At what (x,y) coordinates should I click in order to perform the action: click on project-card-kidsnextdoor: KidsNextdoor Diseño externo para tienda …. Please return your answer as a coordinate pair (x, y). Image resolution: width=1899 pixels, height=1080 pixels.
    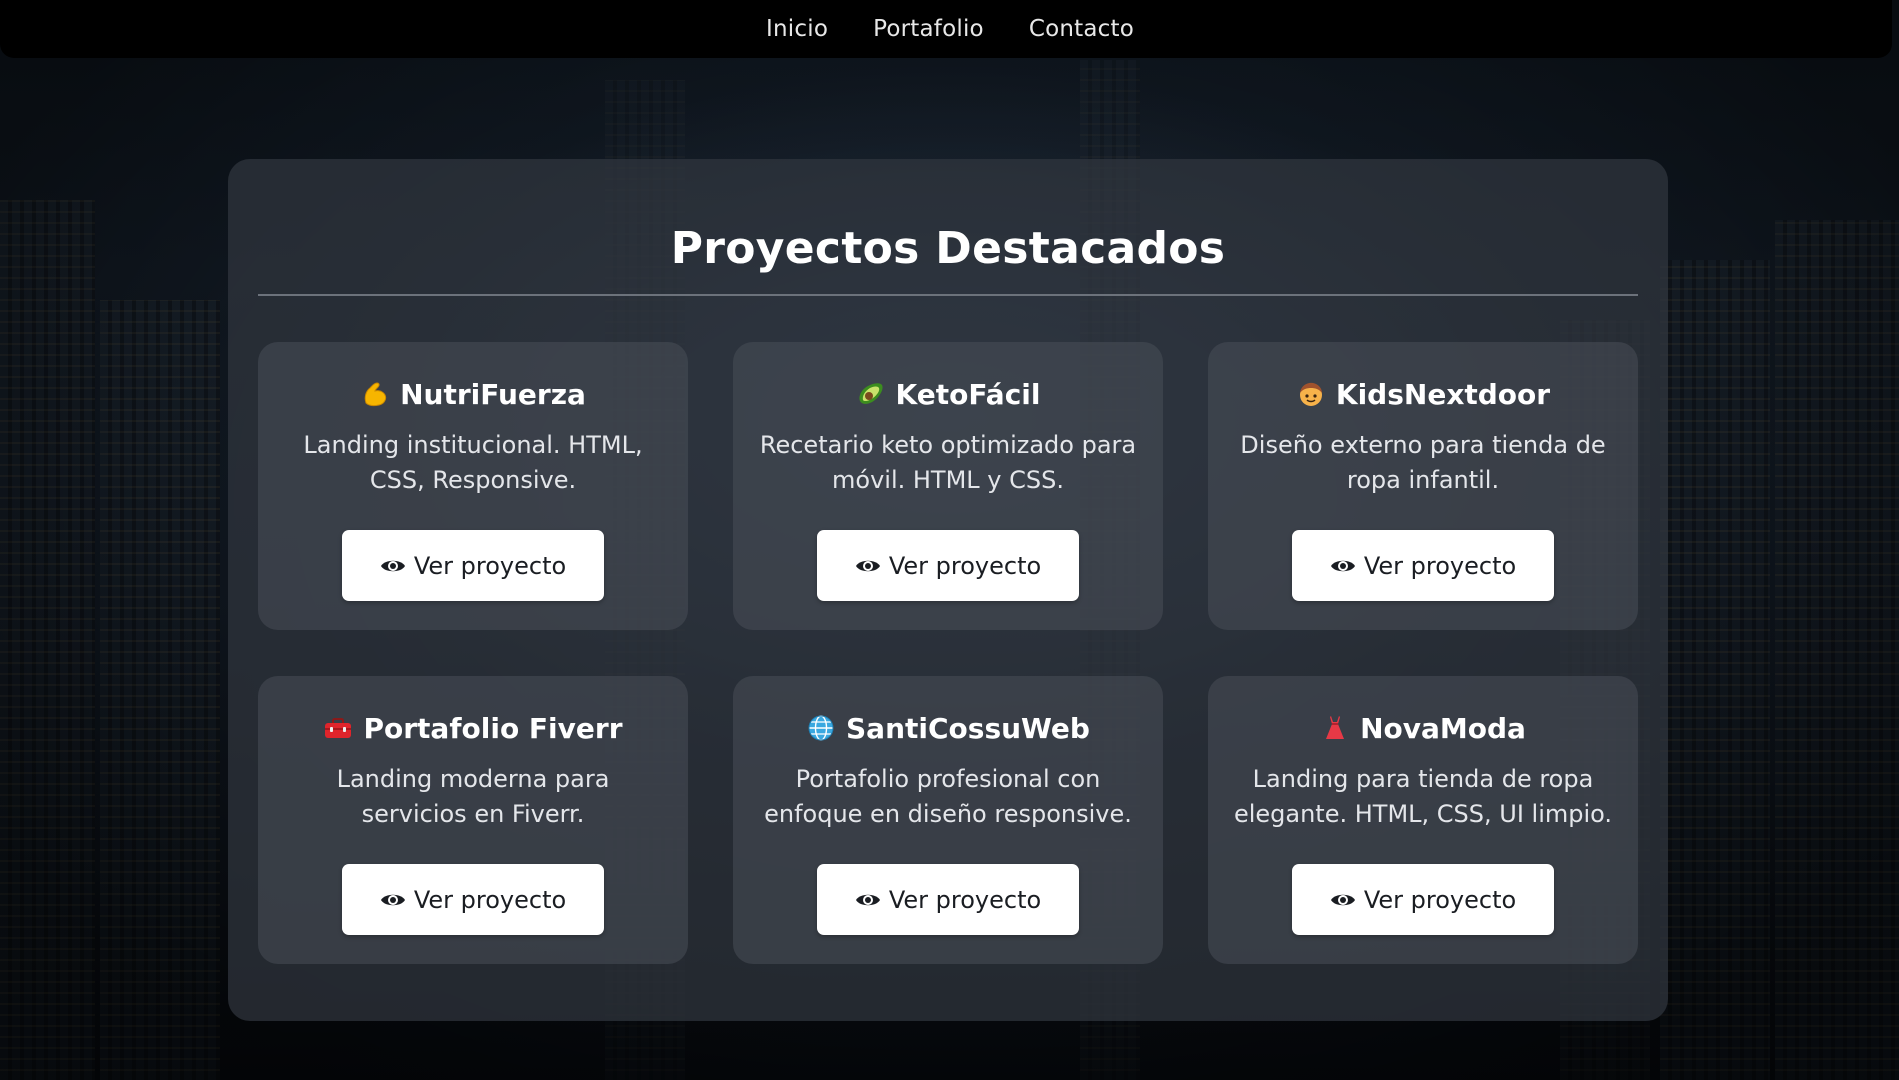
    Looking at the image, I should click on (1423, 486).